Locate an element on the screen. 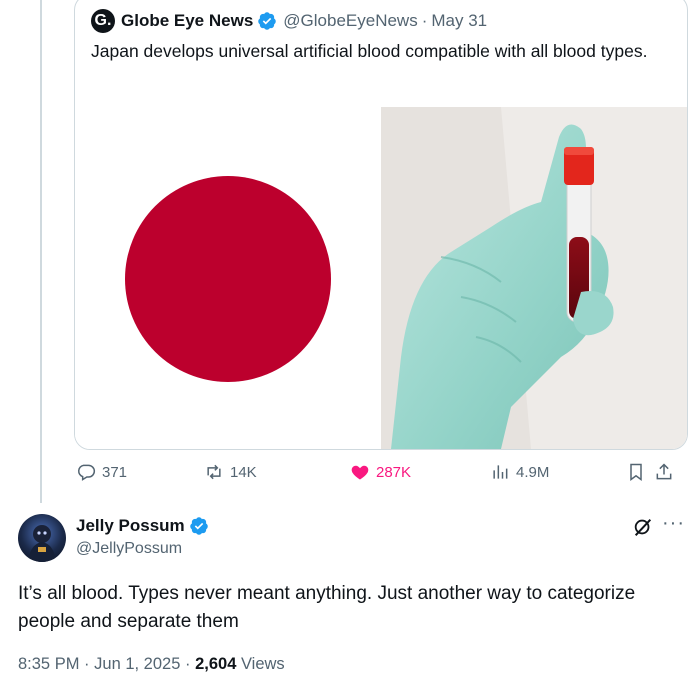  reply-time: 8:35 PM is located at coordinates (48, 664).